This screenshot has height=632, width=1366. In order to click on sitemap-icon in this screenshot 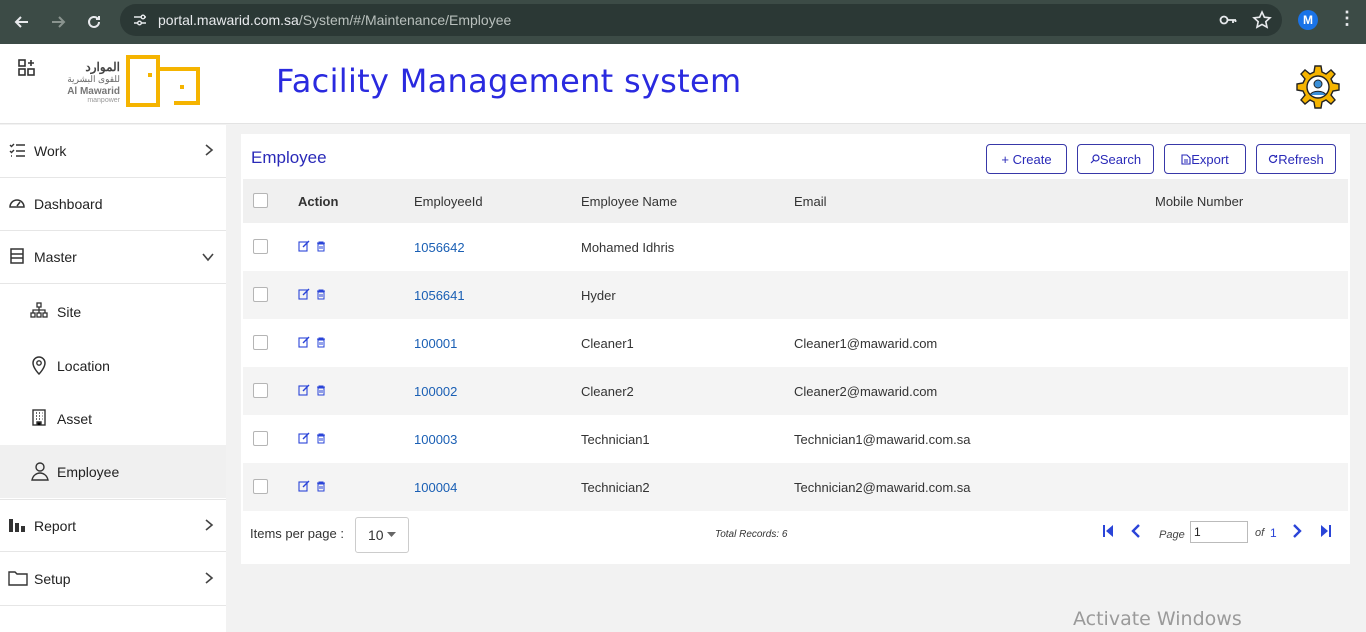, I will do `click(40, 311)`.